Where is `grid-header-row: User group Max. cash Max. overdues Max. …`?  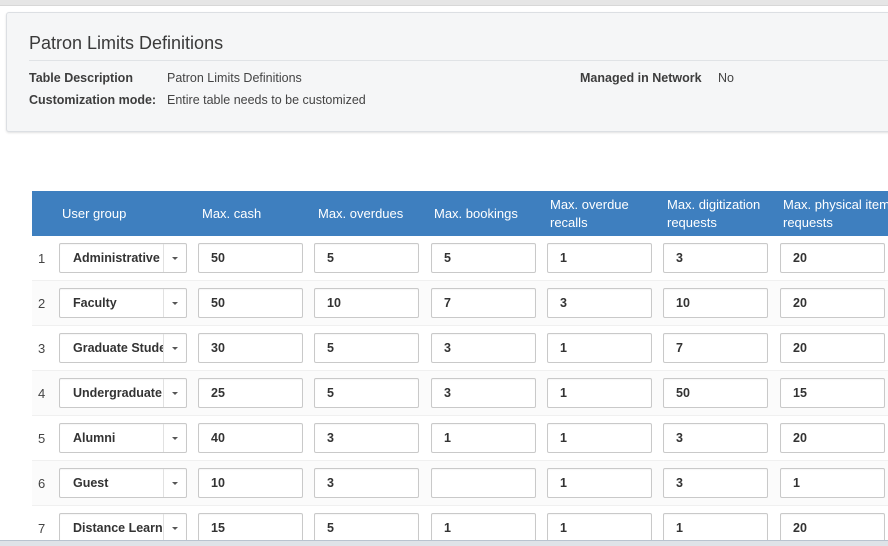 grid-header-row: User group Max. cash Max. overdues Max. … is located at coordinates (460, 213).